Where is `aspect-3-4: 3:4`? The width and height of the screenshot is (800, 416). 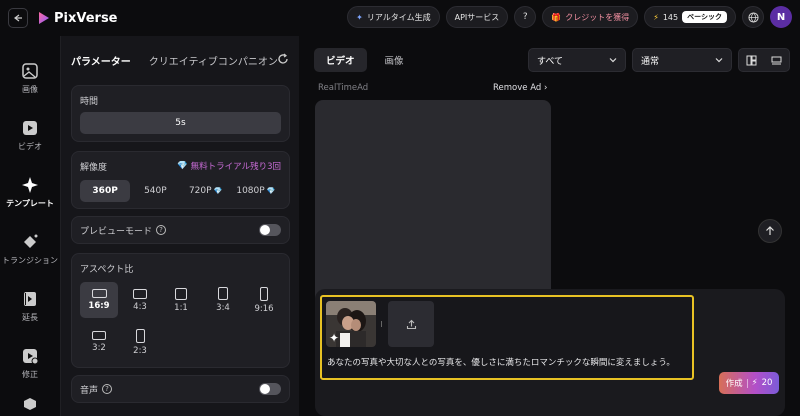 aspect-3-4: 3:4 is located at coordinates (223, 300).